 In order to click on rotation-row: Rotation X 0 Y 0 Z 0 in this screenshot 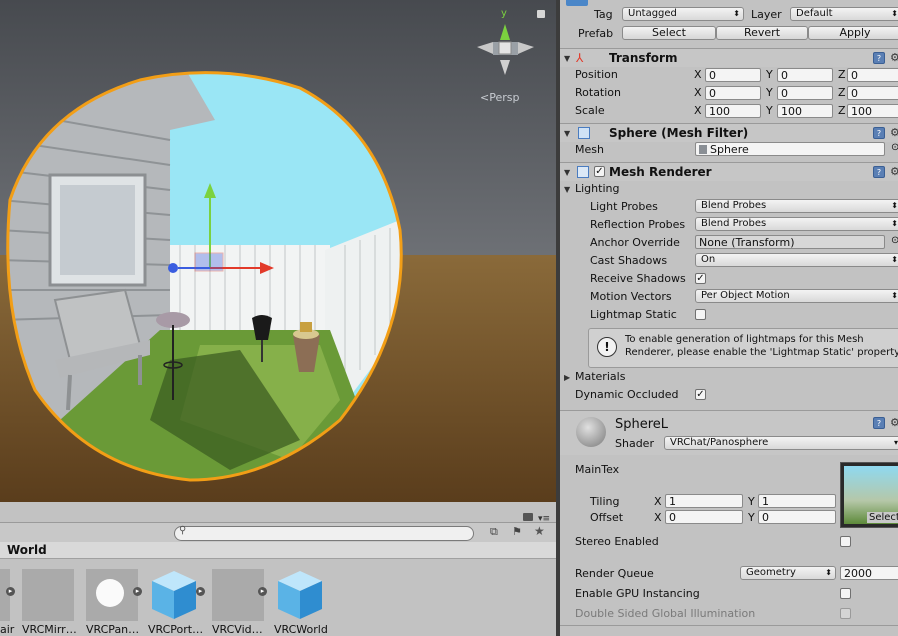, I will do `click(729, 94)`.